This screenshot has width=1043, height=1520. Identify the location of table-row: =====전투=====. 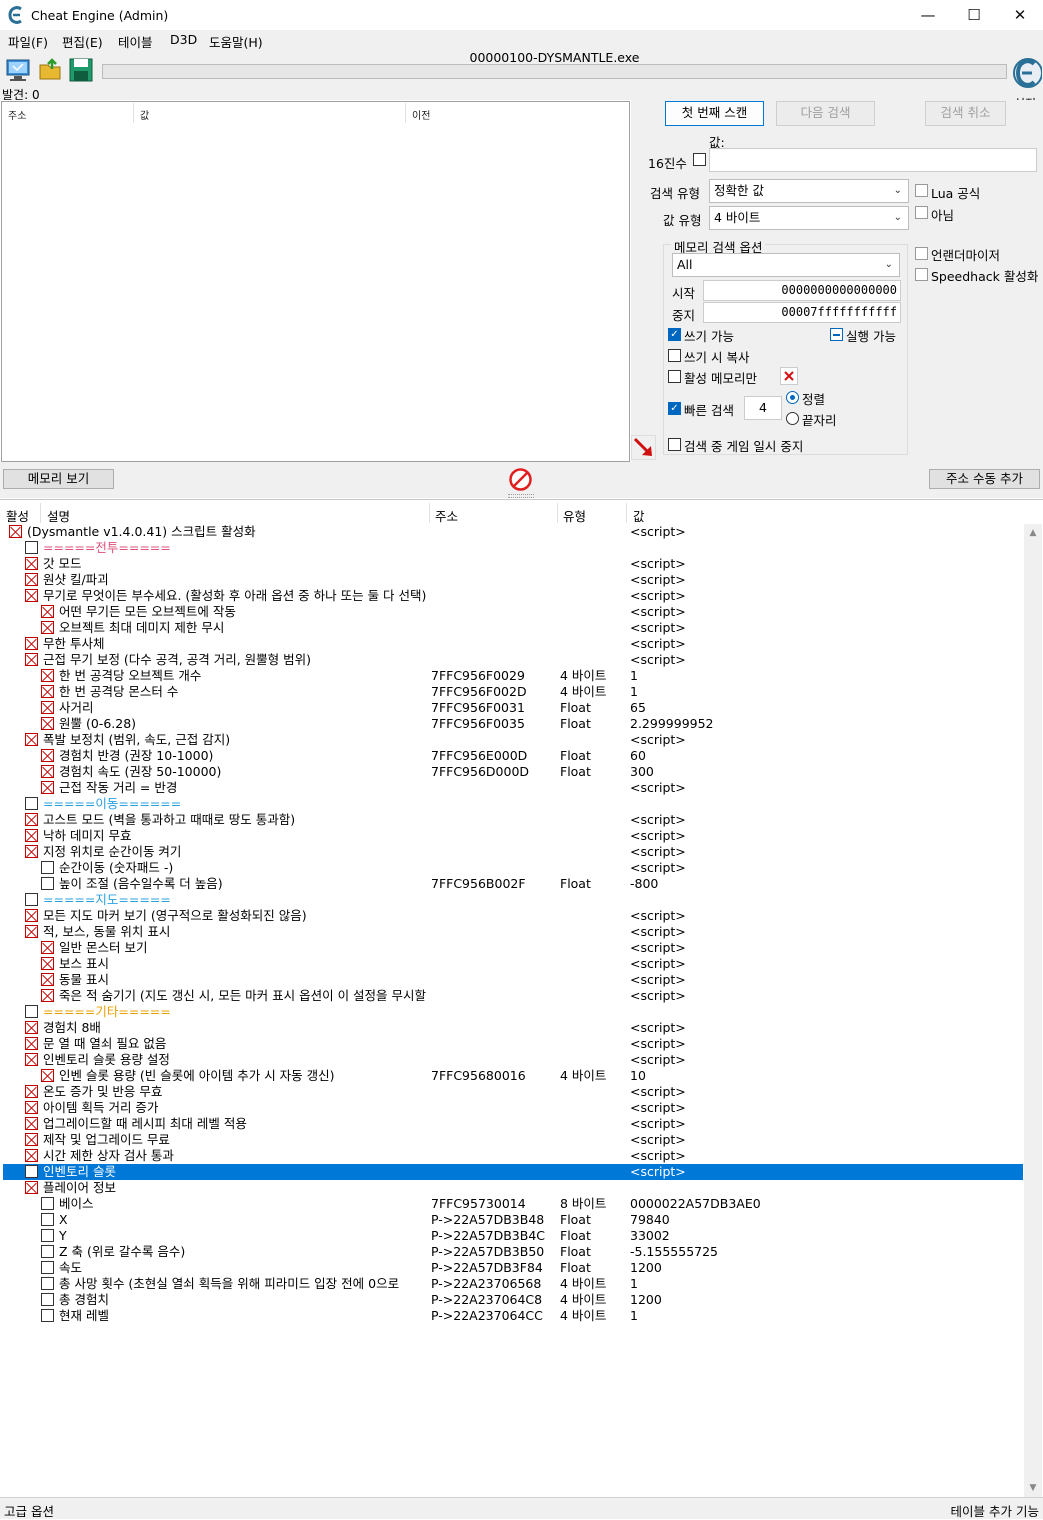
(513, 548).